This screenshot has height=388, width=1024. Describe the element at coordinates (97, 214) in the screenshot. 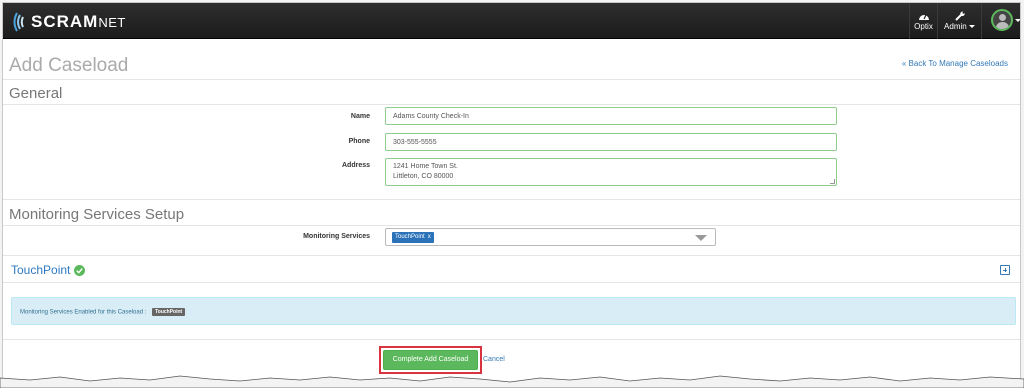

I see `section-heading-monitoring: Monitoring Services Setup` at that location.